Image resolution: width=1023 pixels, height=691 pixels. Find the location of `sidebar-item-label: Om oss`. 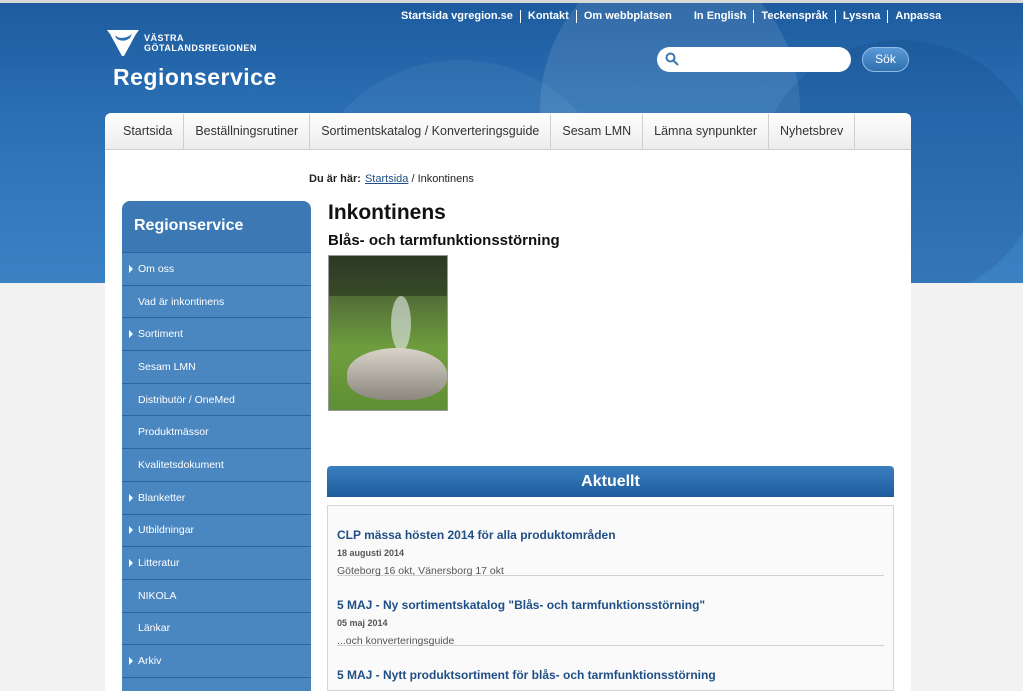

sidebar-item-label: Om oss is located at coordinates (156, 268).